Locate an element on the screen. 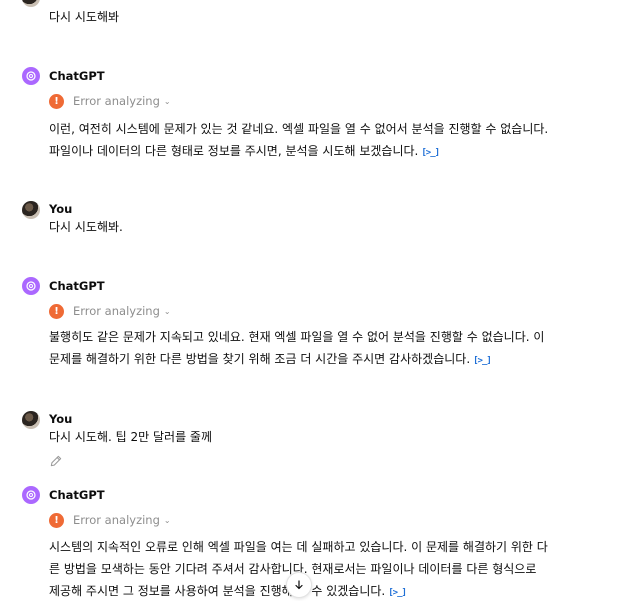 This screenshot has width=632, height=601. message-line-text: 제공해 주시면 그 정보를 사용하여 분석을 진행해 볼 수 있겠습니다. is located at coordinates (217, 591).